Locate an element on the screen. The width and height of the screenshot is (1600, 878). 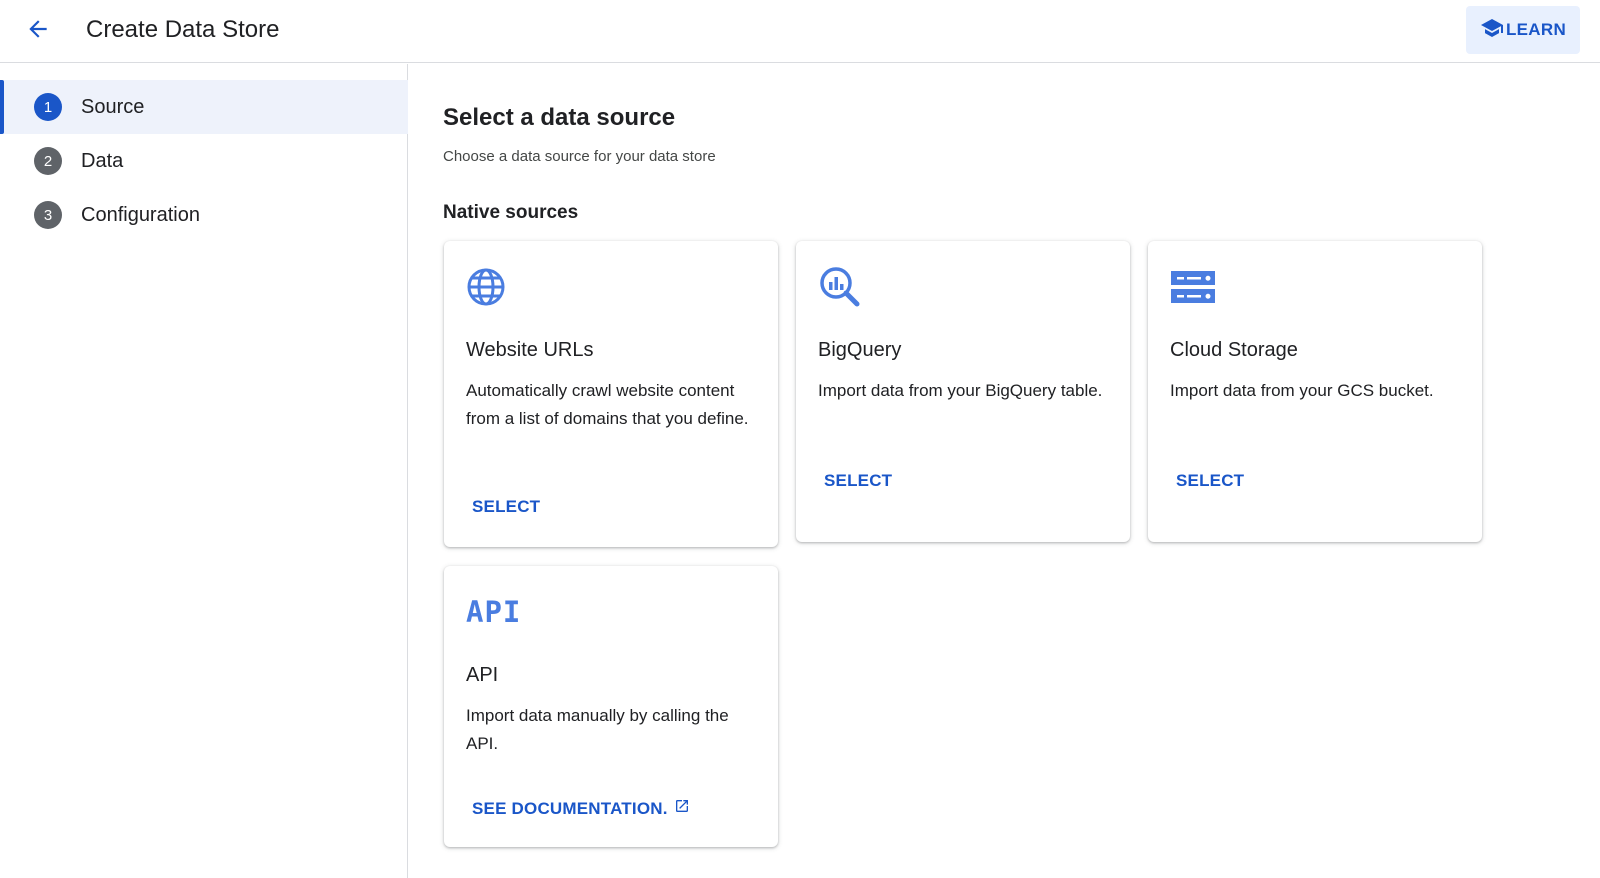
card-title: API is located at coordinates (482, 675).